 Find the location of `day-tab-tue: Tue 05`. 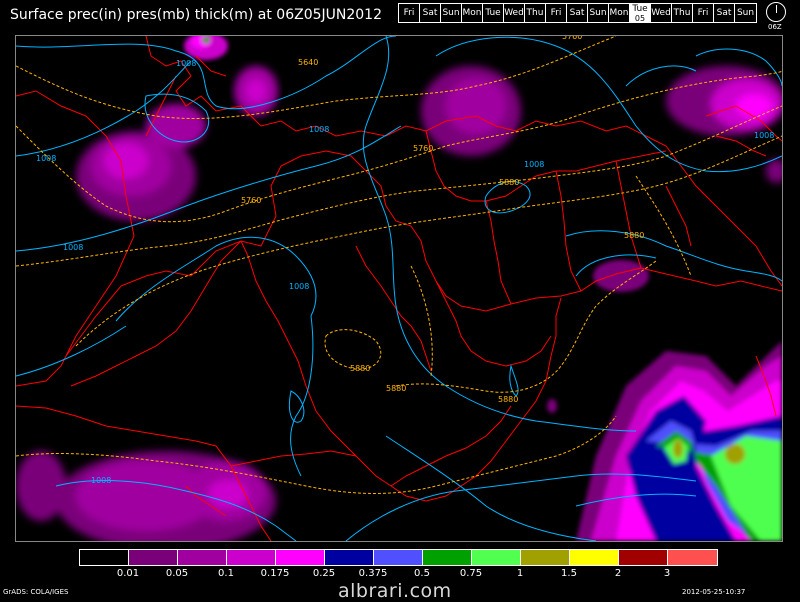

day-tab-tue: Tue 05 is located at coordinates (640, 13).